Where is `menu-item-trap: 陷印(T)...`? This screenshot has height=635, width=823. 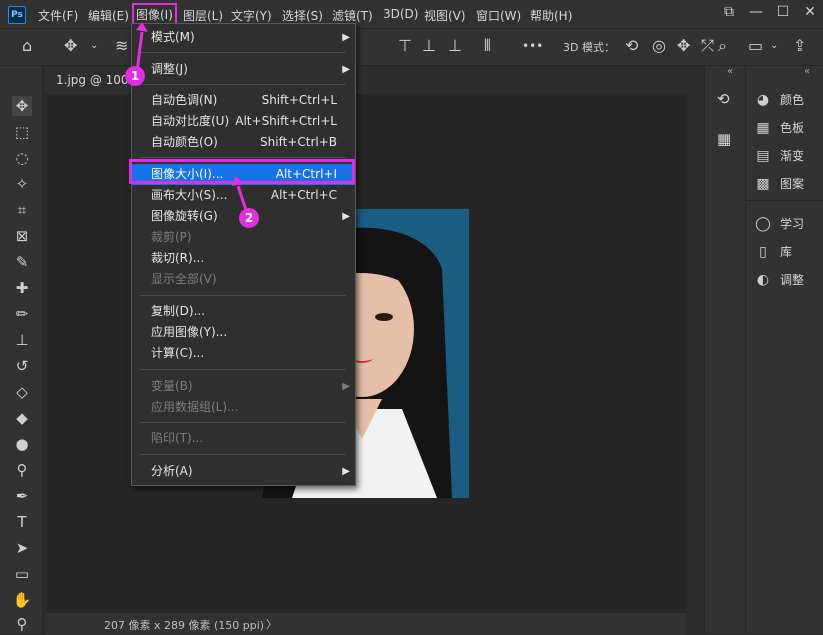
menu-item-trap: 陷印(T)... is located at coordinates (177, 438).